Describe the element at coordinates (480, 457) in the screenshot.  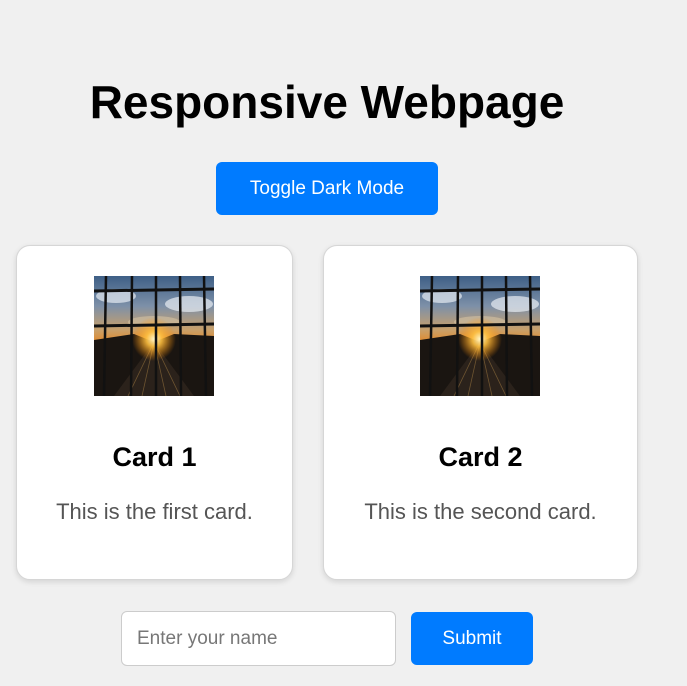
I see `card-title: Card 2` at that location.